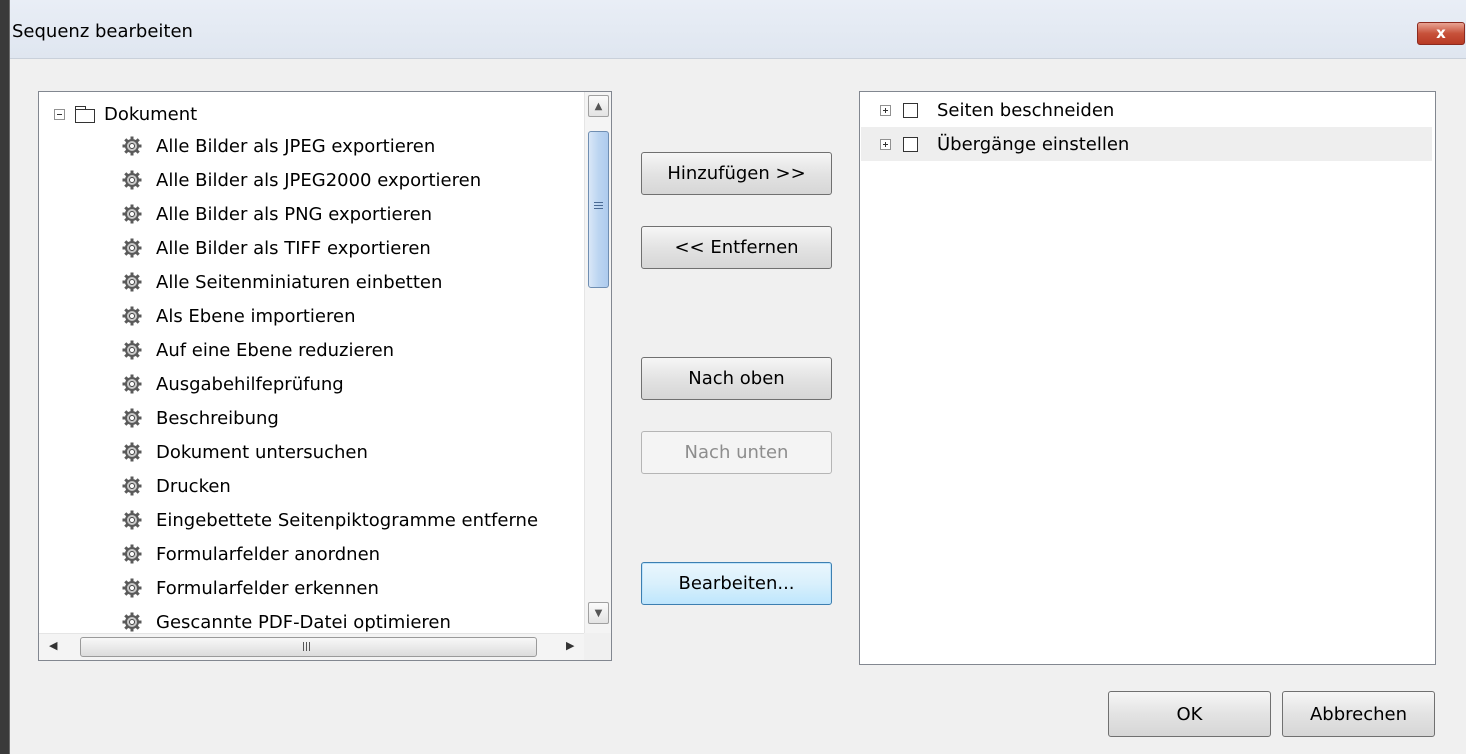  What do you see at coordinates (250, 384) in the screenshot?
I see `tree-item-label: Ausgabehilfeprüfung` at bounding box center [250, 384].